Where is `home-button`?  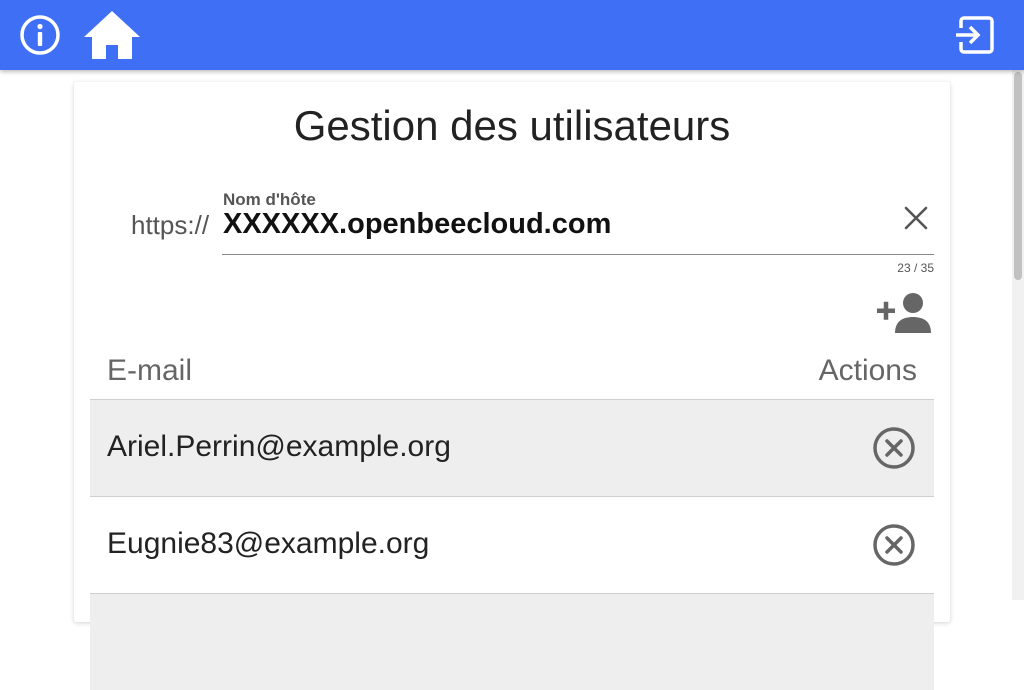
home-button is located at coordinates (112, 35).